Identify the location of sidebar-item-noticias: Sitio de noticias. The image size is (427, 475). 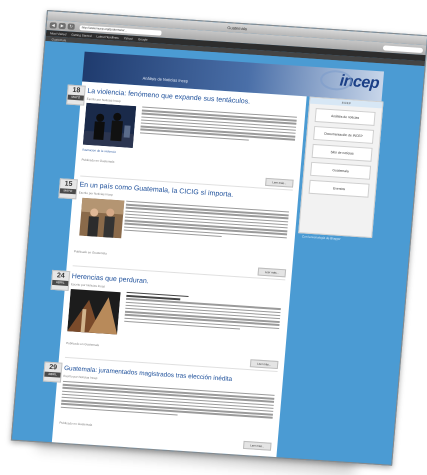
(342, 152).